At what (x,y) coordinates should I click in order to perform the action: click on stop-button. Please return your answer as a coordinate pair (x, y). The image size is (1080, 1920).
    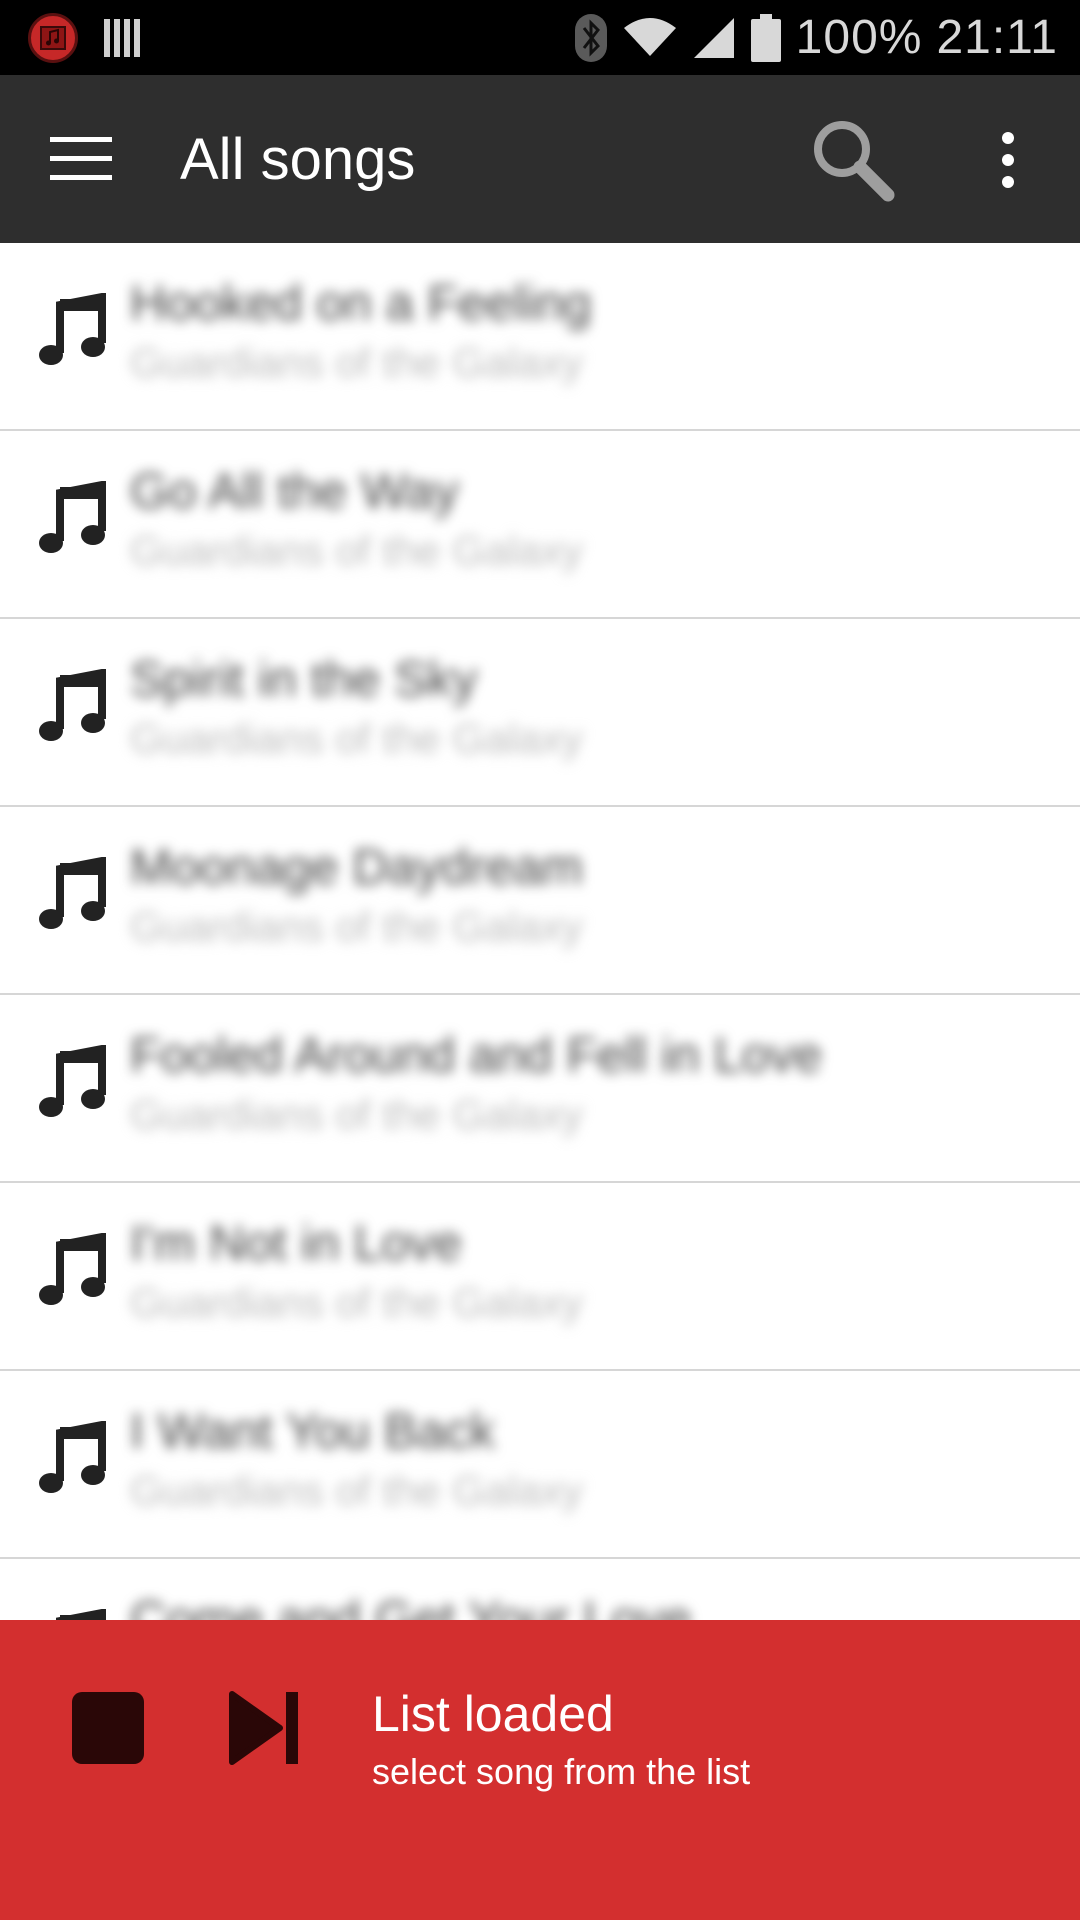
    Looking at the image, I should click on (108, 1728).